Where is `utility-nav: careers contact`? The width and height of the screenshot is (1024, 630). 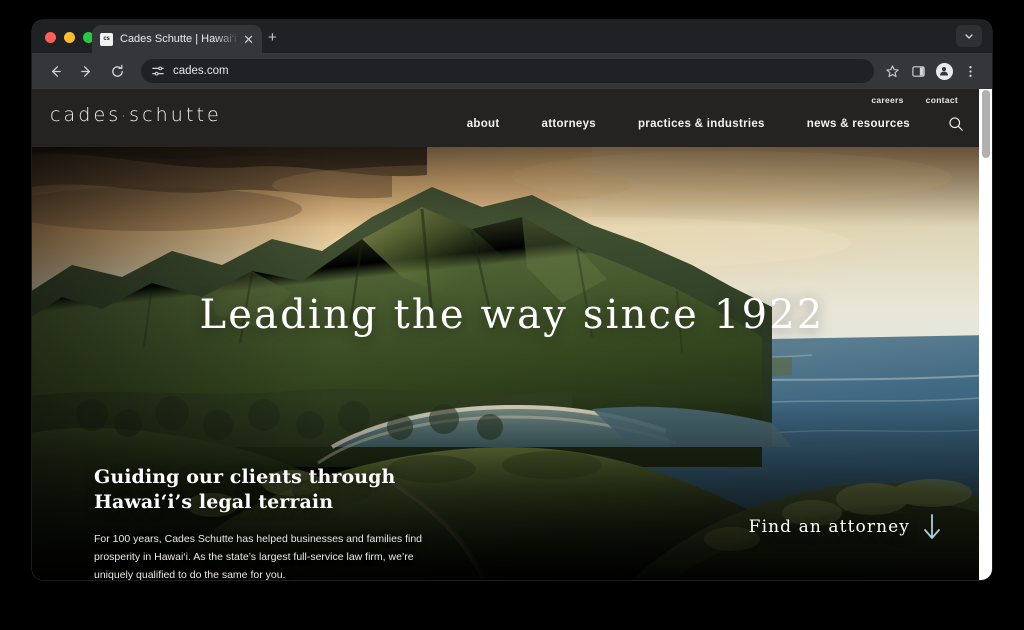 utility-nav: careers contact is located at coordinates (914, 100).